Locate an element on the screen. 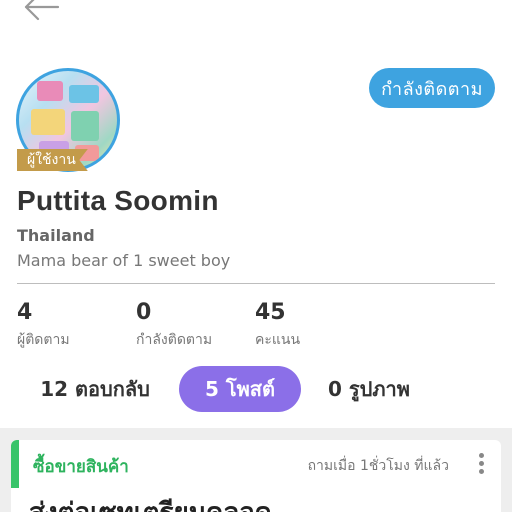 Image resolution: width=512 pixels, height=512 pixels. profile-tabs: 12 ตอบกลับ 5 โพสต์ 0 รูปภาพ is located at coordinates (256, 390).